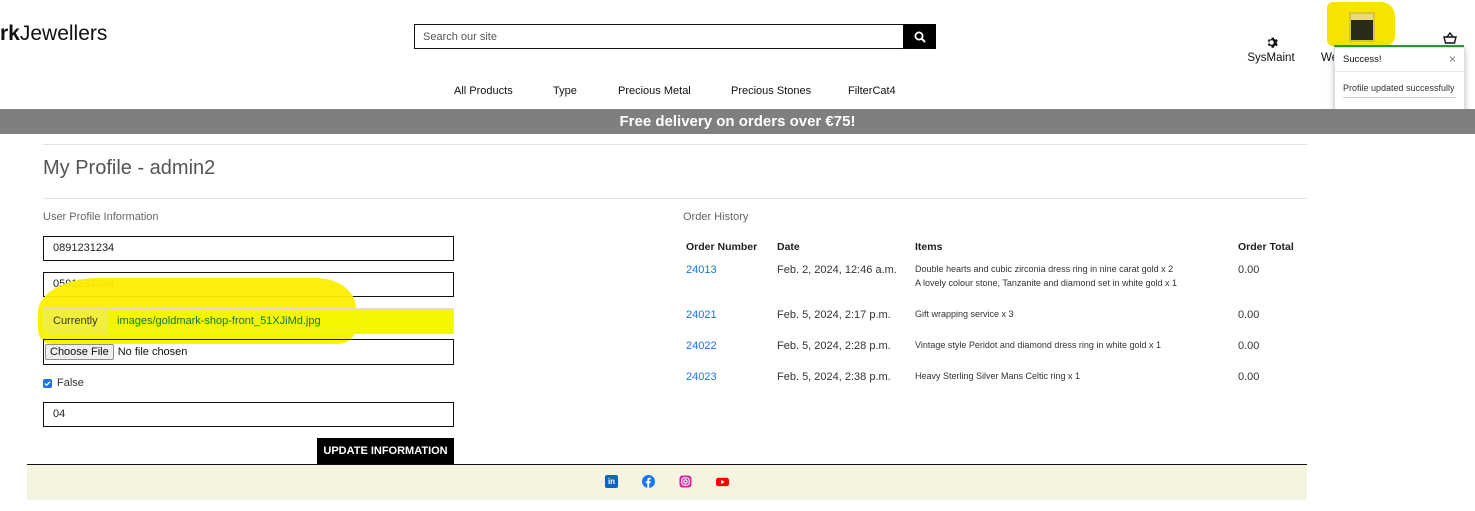 The width and height of the screenshot is (1475, 511). Describe the element at coordinates (70, 383) in the screenshot. I see `checkbox-label: False` at that location.